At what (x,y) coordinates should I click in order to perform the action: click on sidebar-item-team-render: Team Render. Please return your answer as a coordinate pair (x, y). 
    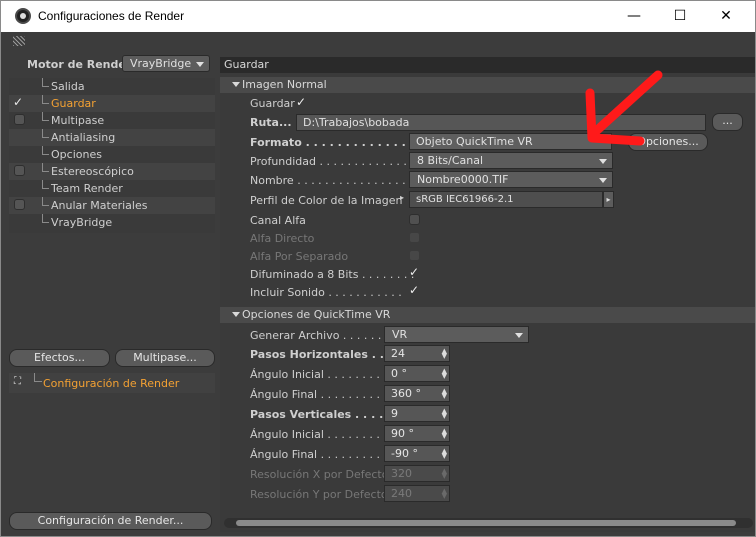
    Looking at the image, I should click on (112, 188).